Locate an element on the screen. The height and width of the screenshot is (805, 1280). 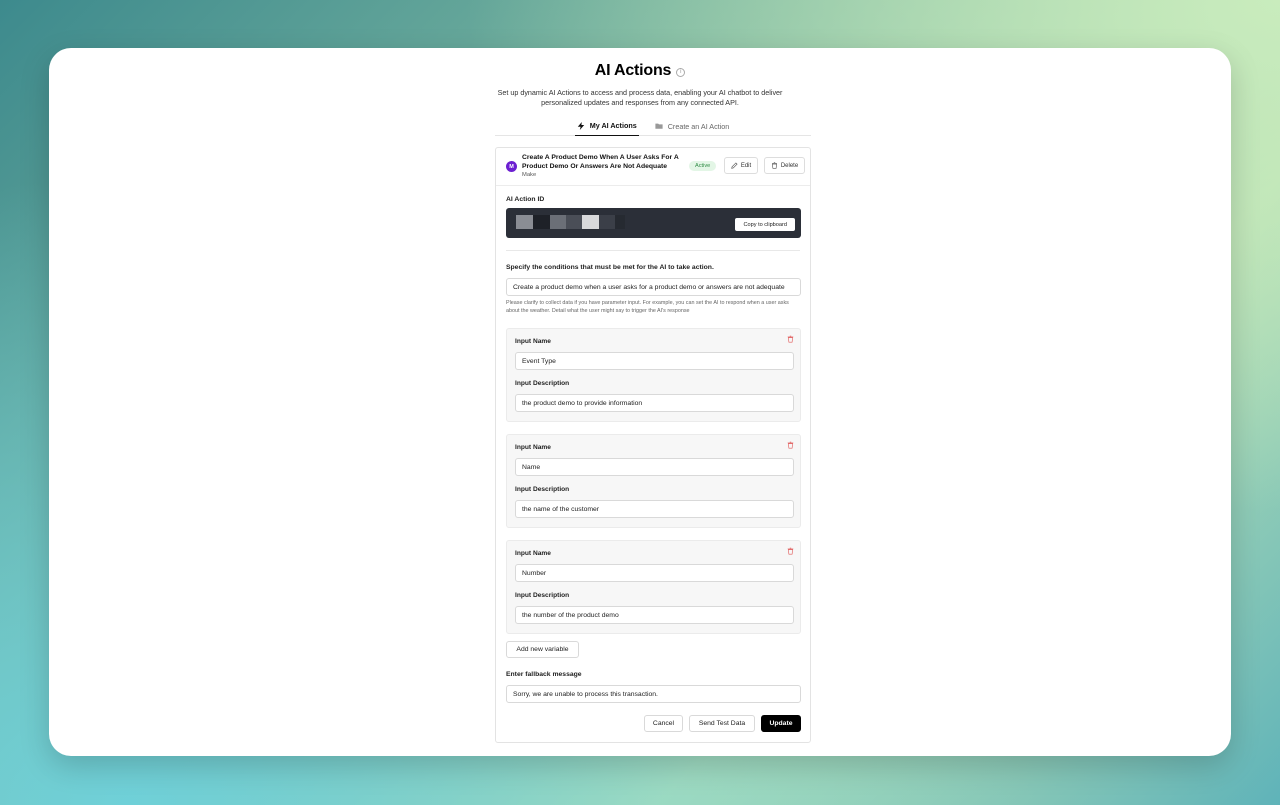
add-new-variable-button: Add new variable is located at coordinates (542, 649).